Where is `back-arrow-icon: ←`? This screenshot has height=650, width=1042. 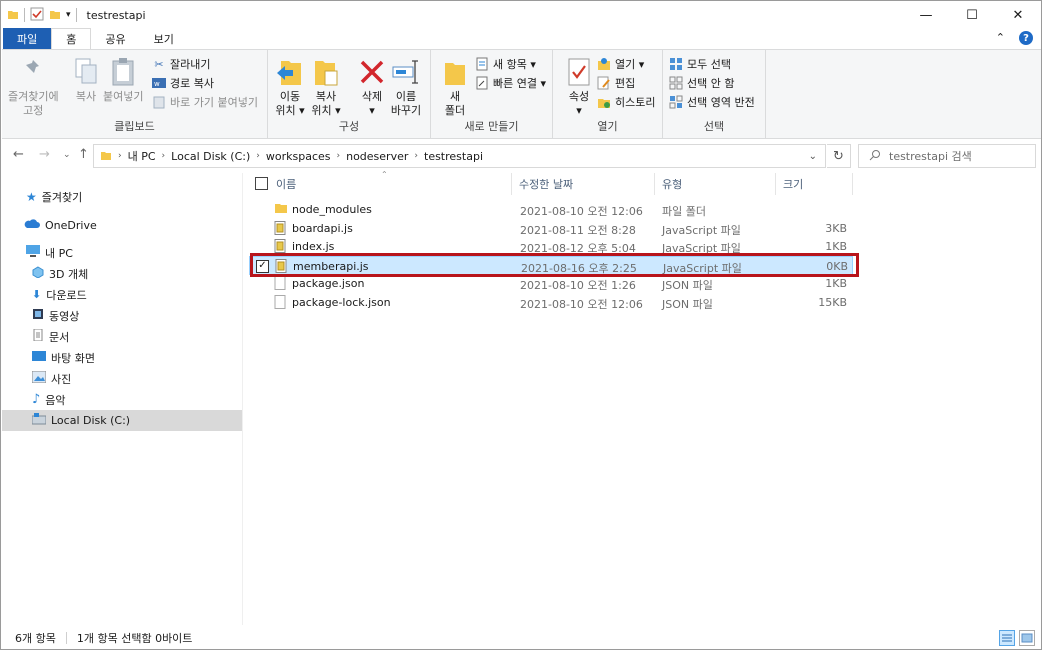
back-arrow-icon: ← is located at coordinates (18, 154).